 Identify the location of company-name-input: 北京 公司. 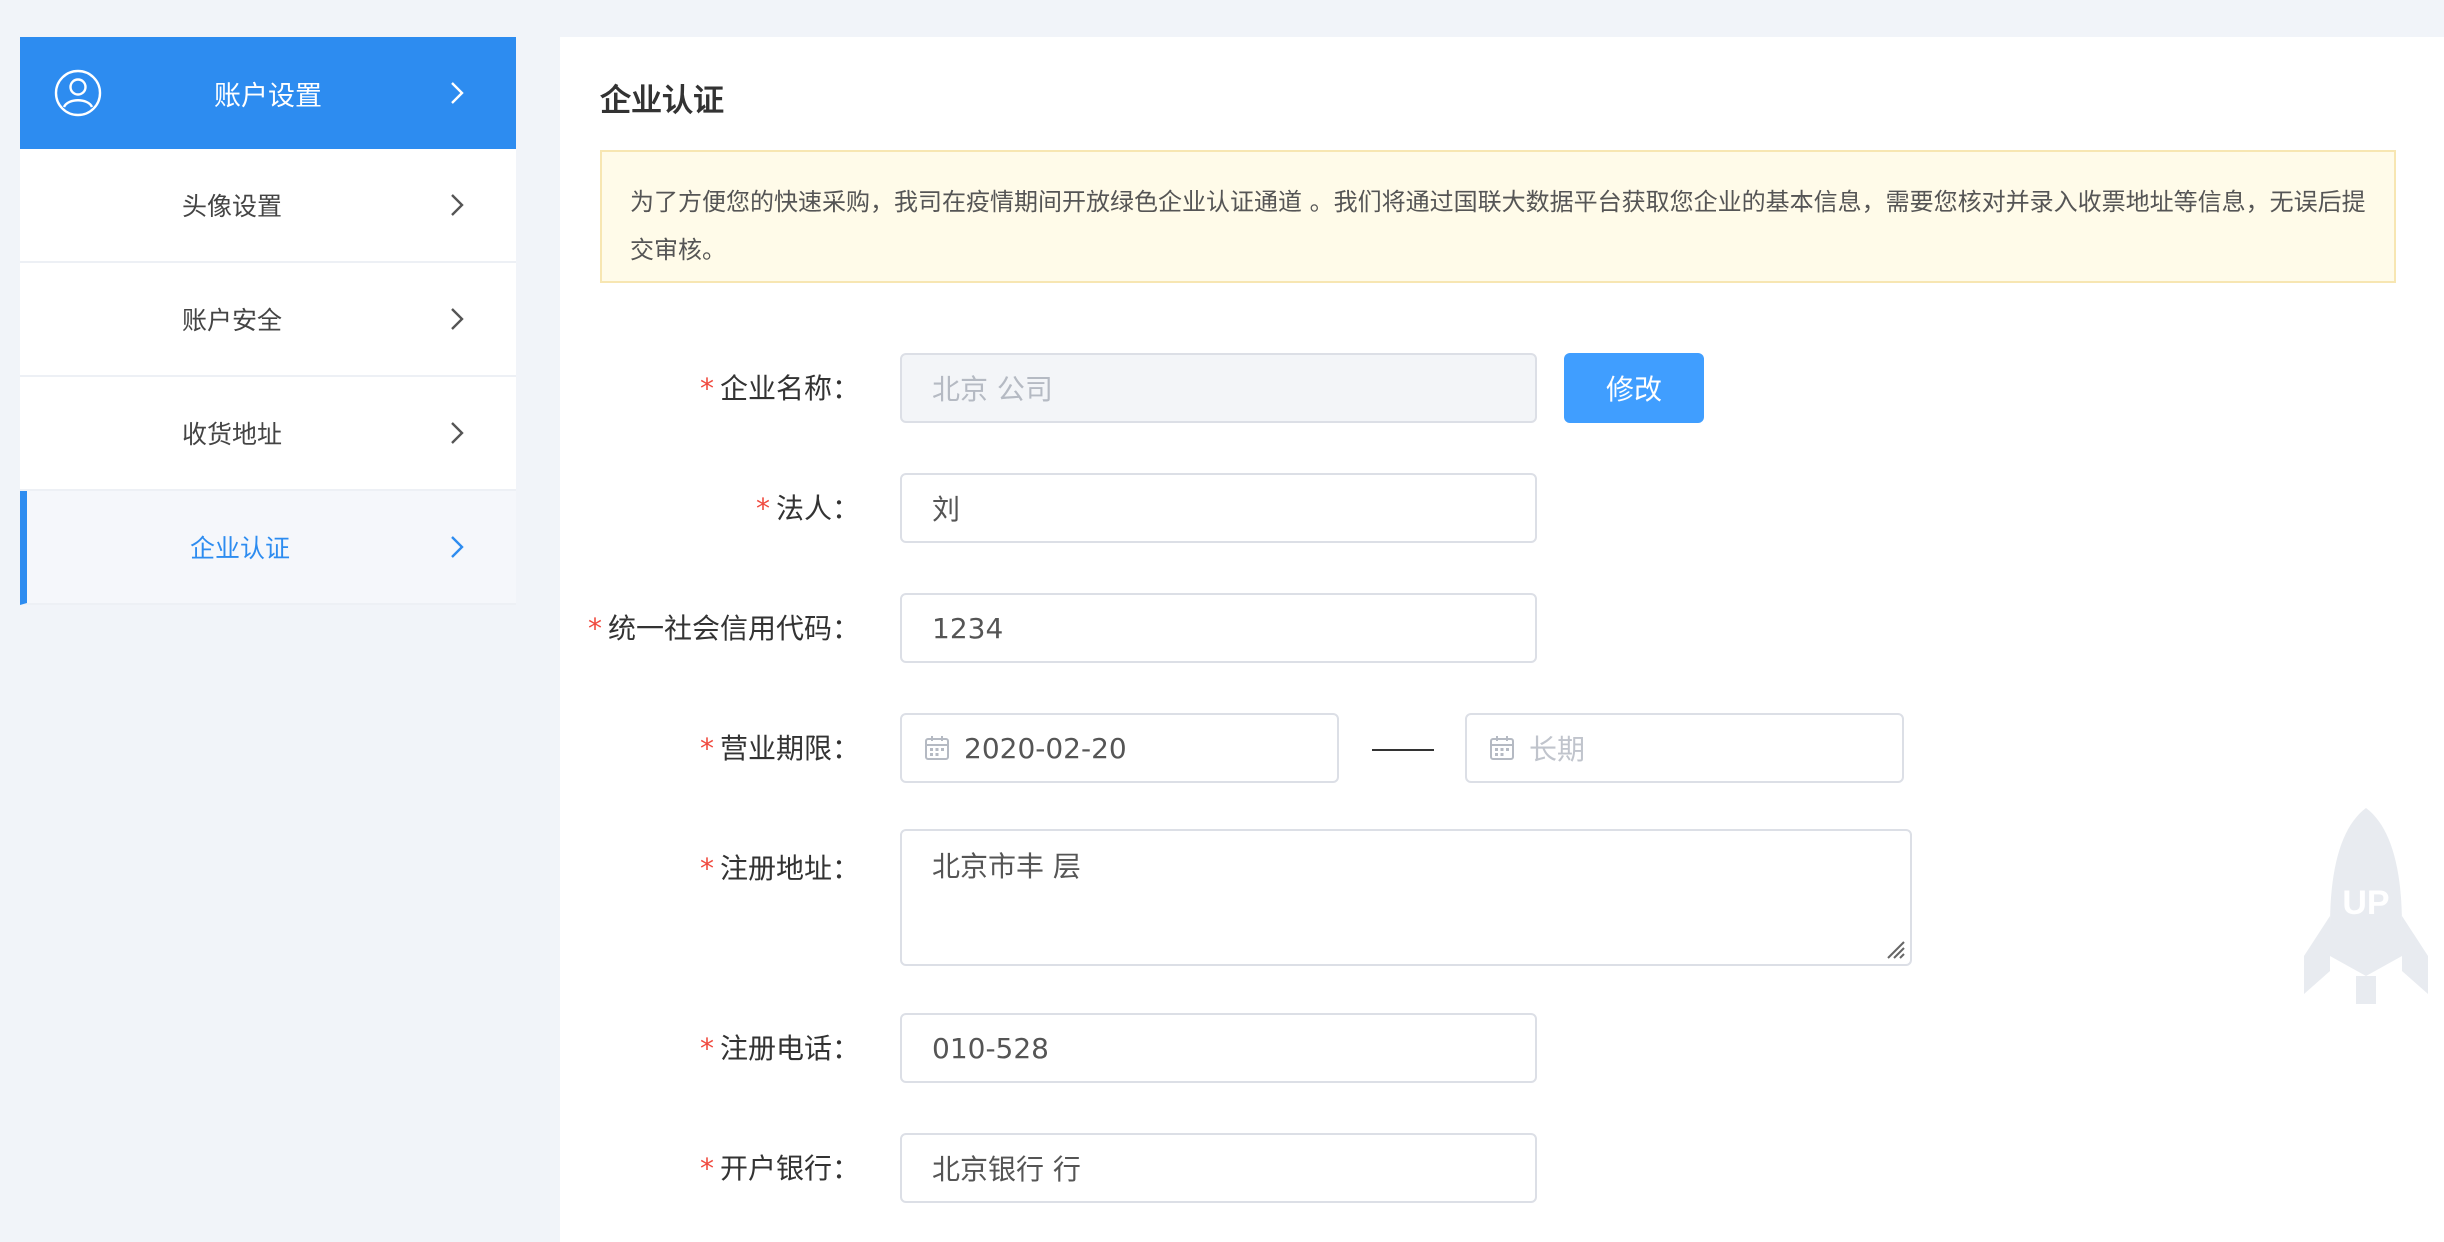
(1218, 388).